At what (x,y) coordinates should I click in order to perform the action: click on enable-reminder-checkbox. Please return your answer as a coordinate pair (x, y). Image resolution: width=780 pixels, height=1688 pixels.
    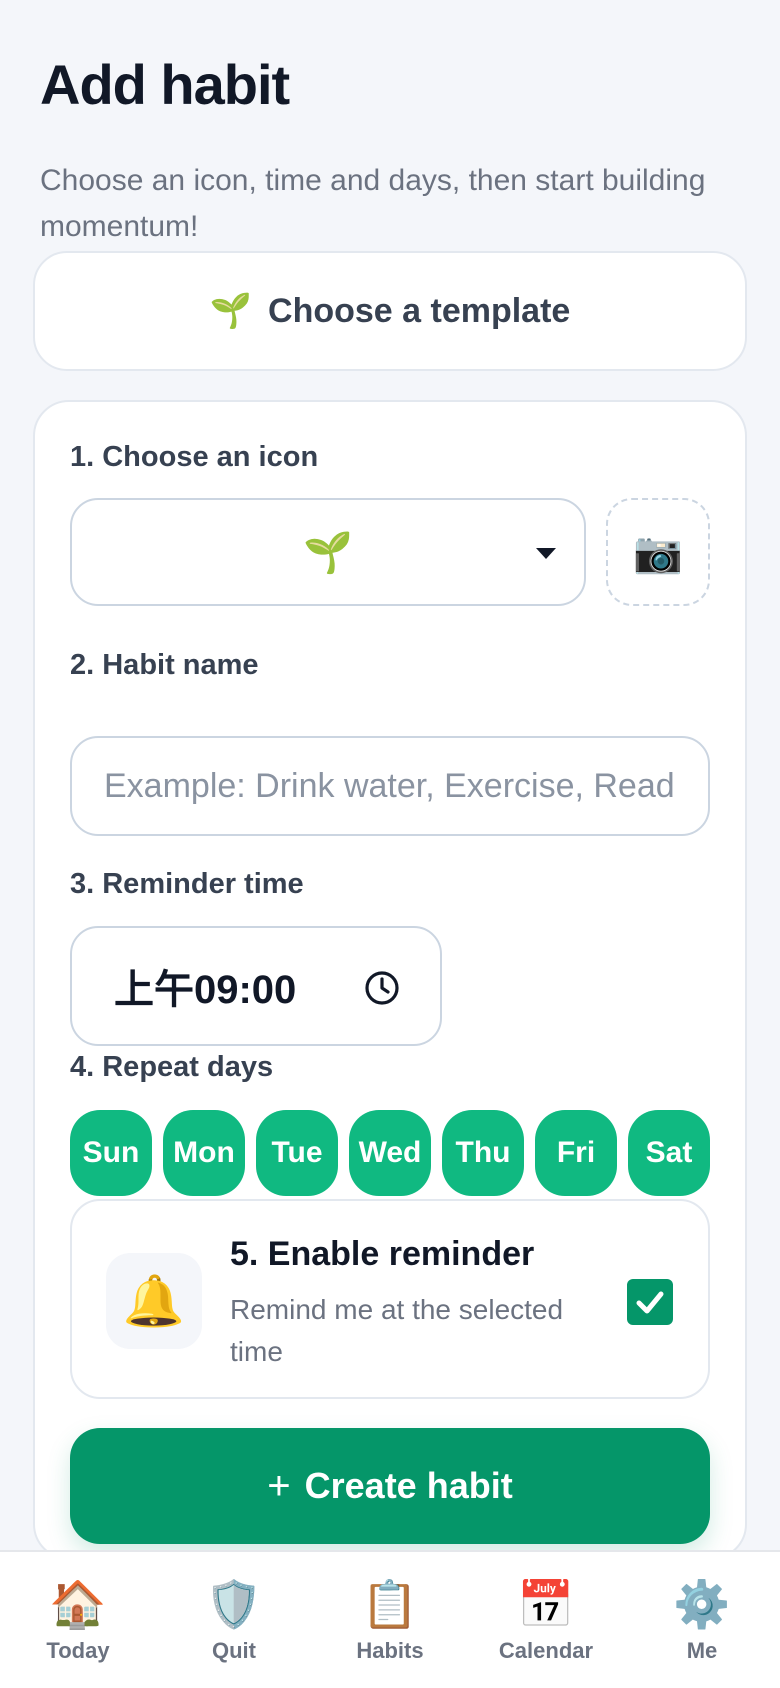
    Looking at the image, I should click on (650, 1302).